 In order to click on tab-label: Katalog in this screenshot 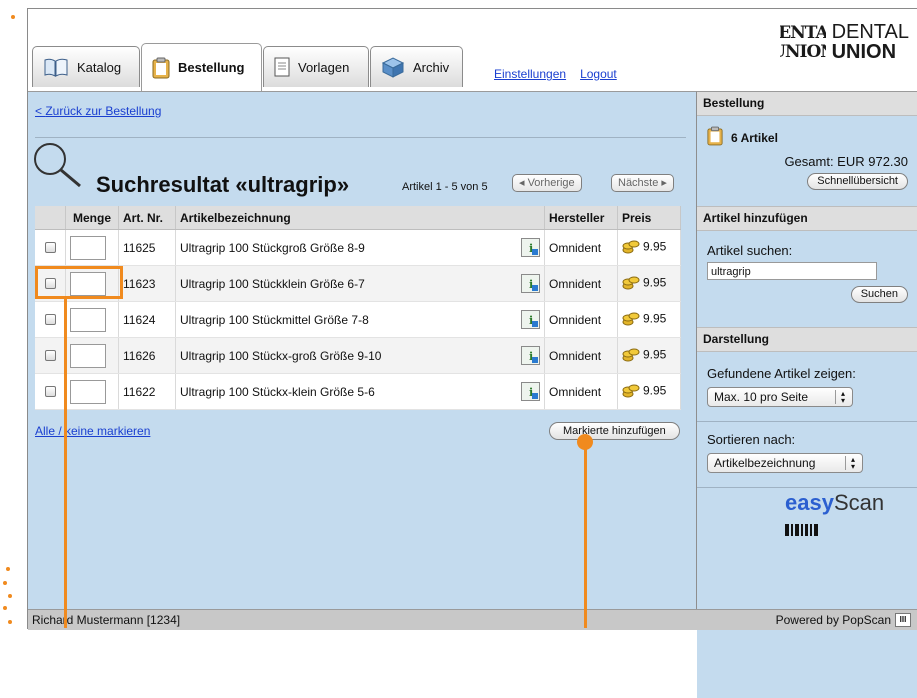, I will do `click(99, 67)`.